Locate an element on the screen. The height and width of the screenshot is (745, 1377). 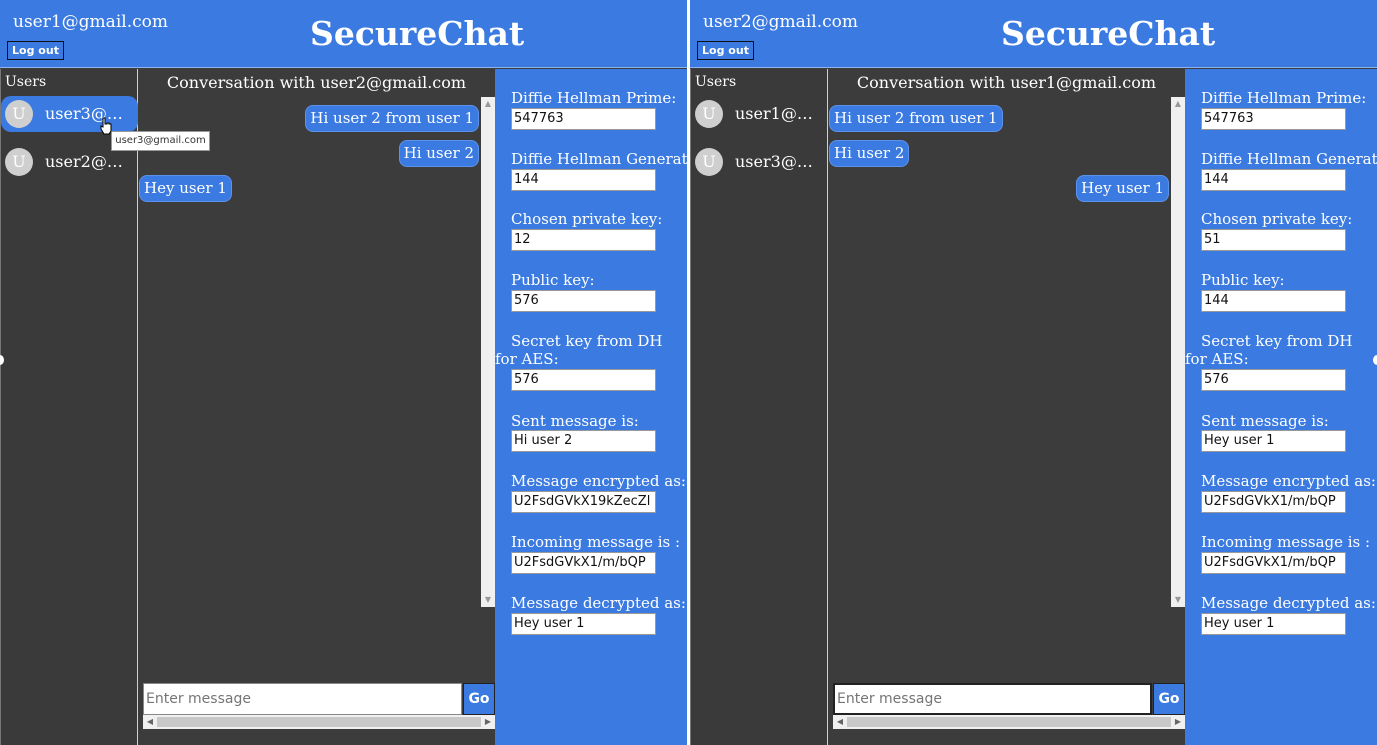
conversation-title: Conversation with user2@gmail.com is located at coordinates (316, 82).